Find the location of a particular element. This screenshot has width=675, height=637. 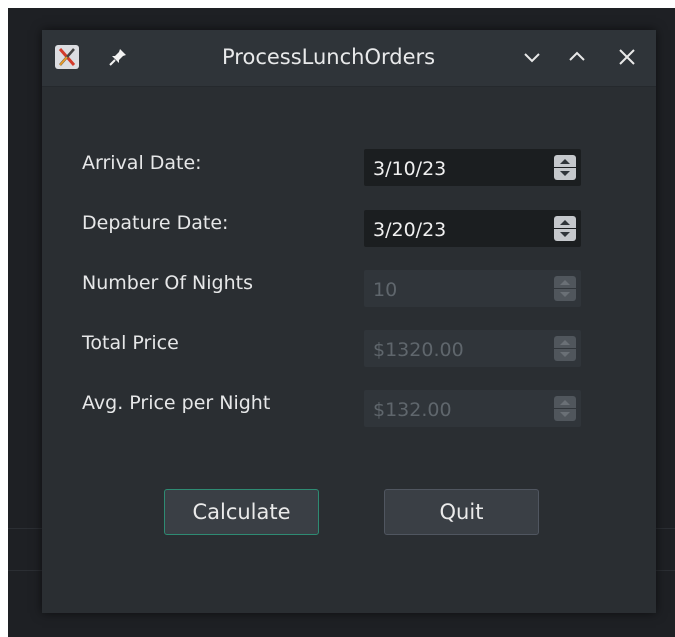

total-price-label: Total Price is located at coordinates (130, 343).